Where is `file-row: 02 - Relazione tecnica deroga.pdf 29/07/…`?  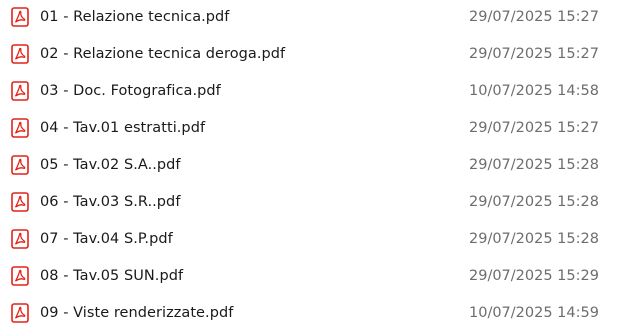
file-row: 02 - Relazione tecnica deroga.pdf 29/07/… is located at coordinates (313, 54).